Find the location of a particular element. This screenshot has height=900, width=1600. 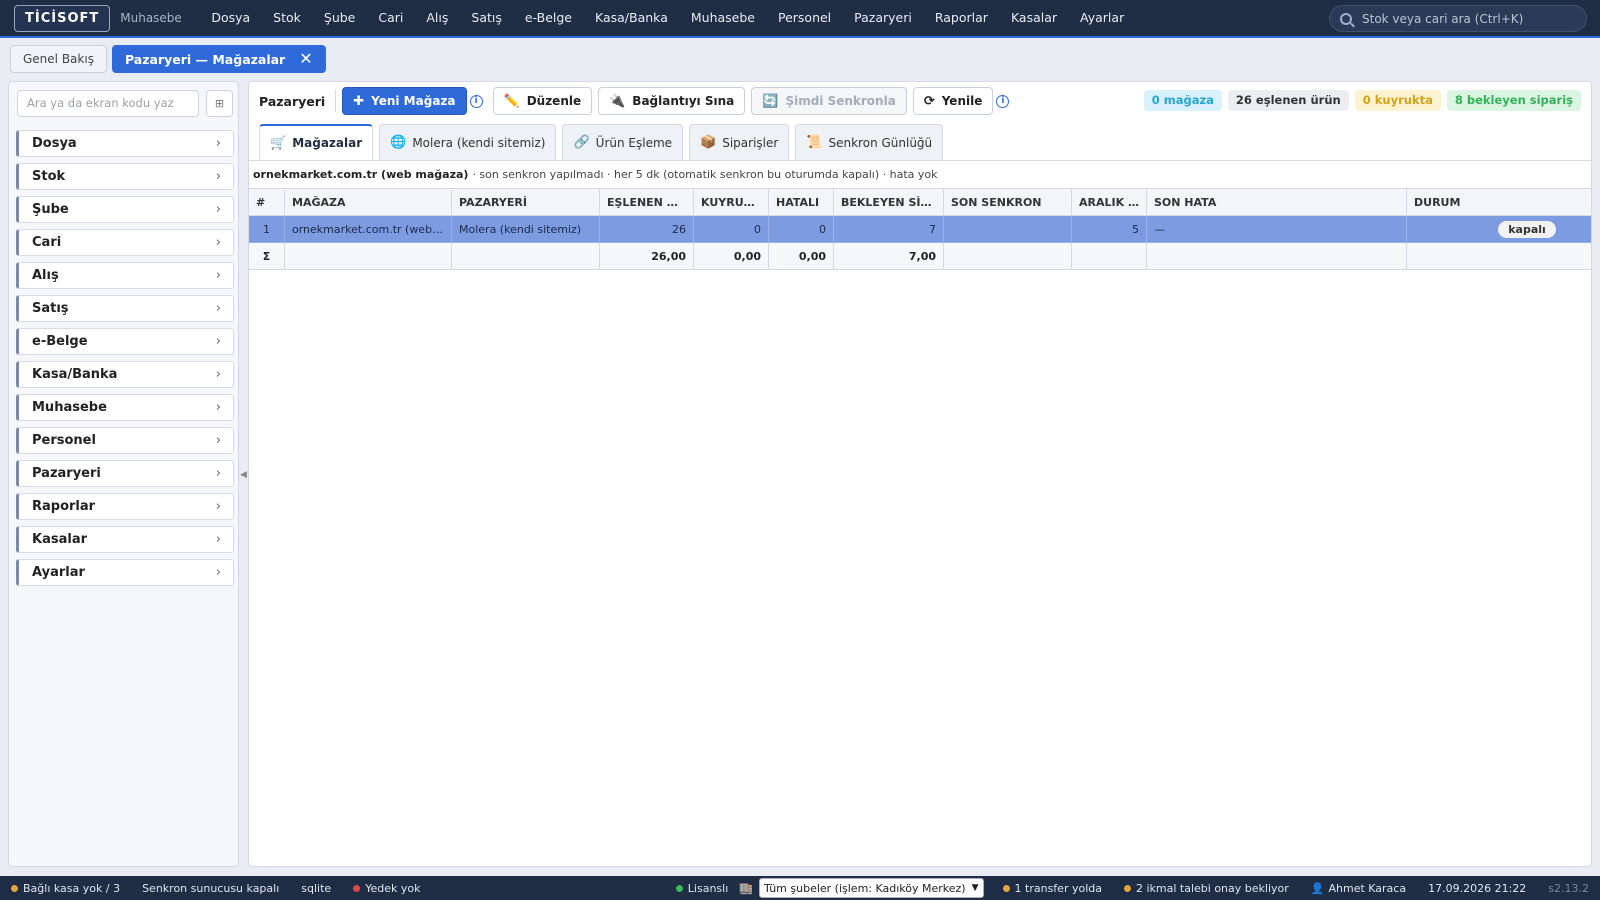

col-store: MAĞAZA is located at coordinates (368, 202).